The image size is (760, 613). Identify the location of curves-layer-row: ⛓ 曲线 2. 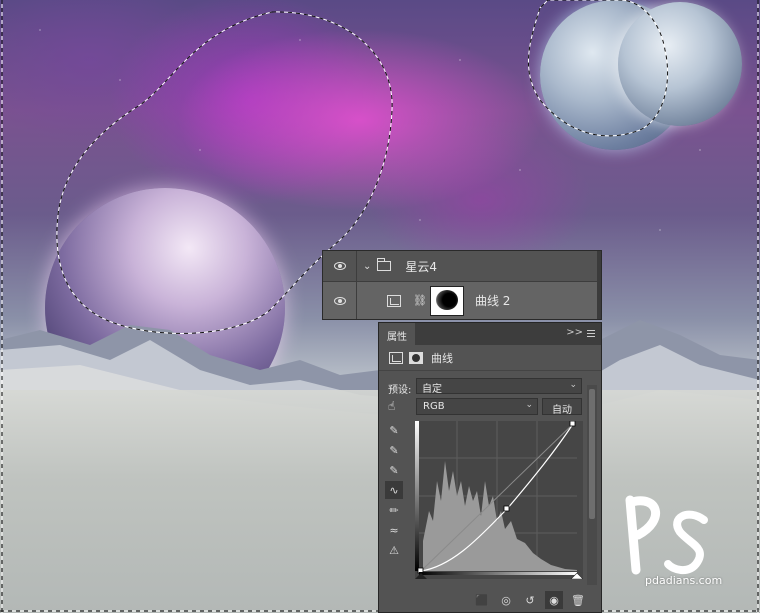
(462, 300).